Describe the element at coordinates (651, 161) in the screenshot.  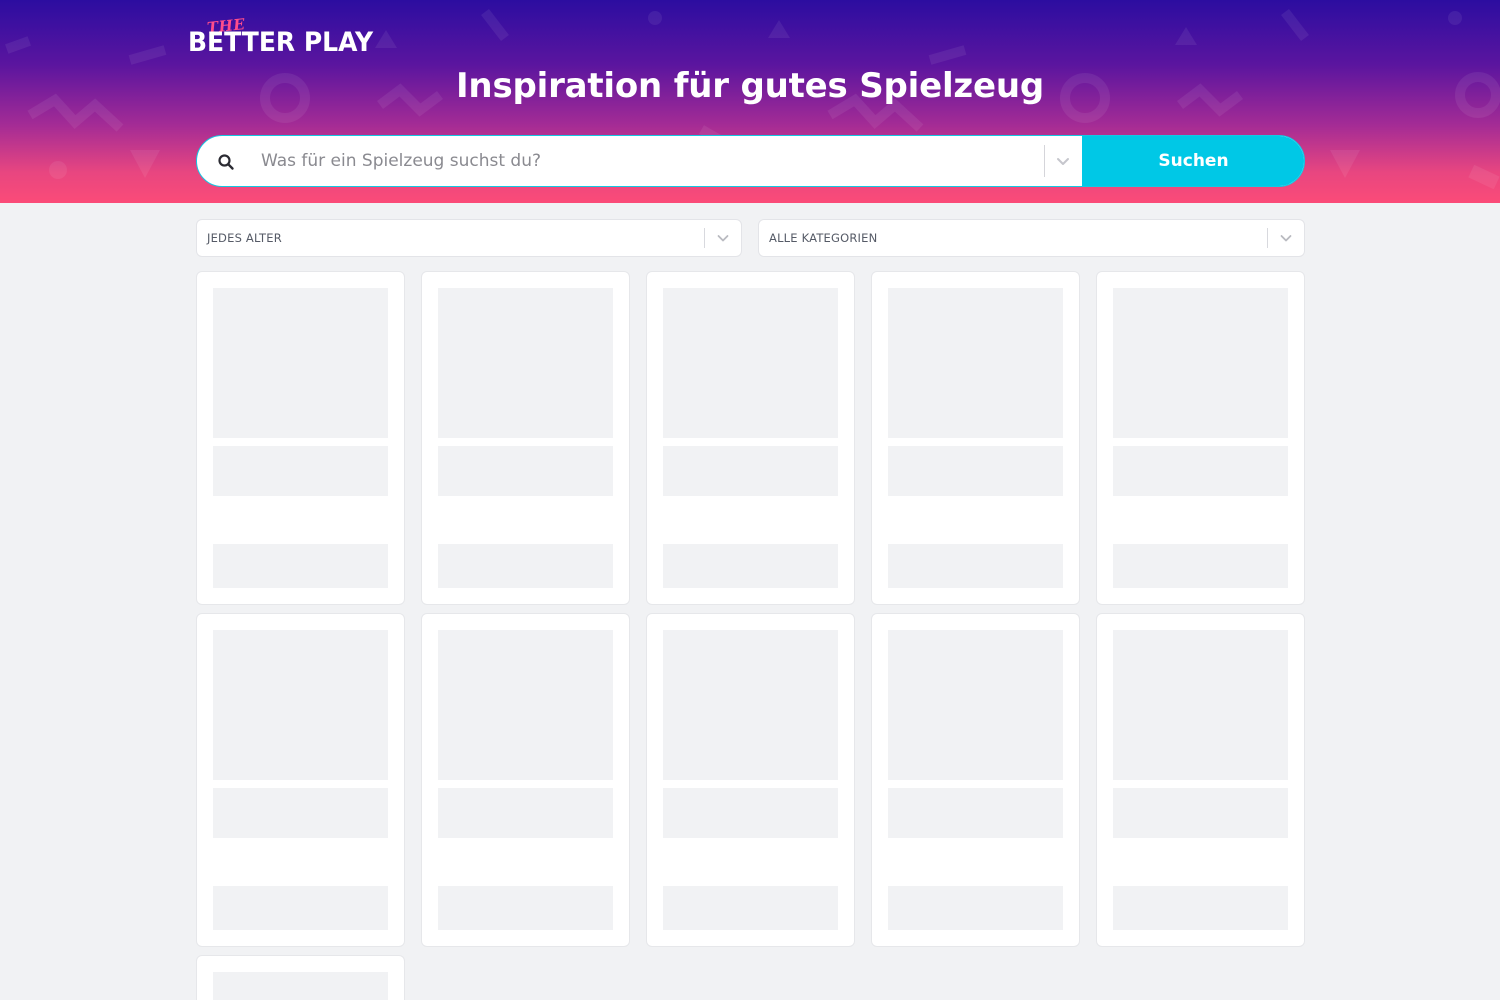
I see `search-input` at that location.